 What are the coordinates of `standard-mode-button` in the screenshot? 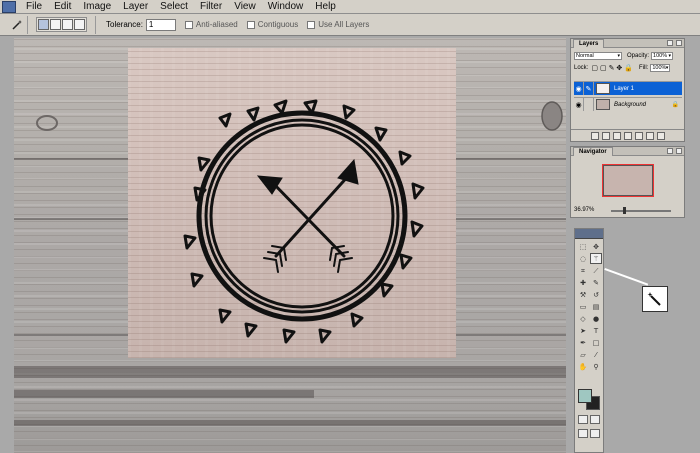 It's located at (583, 419).